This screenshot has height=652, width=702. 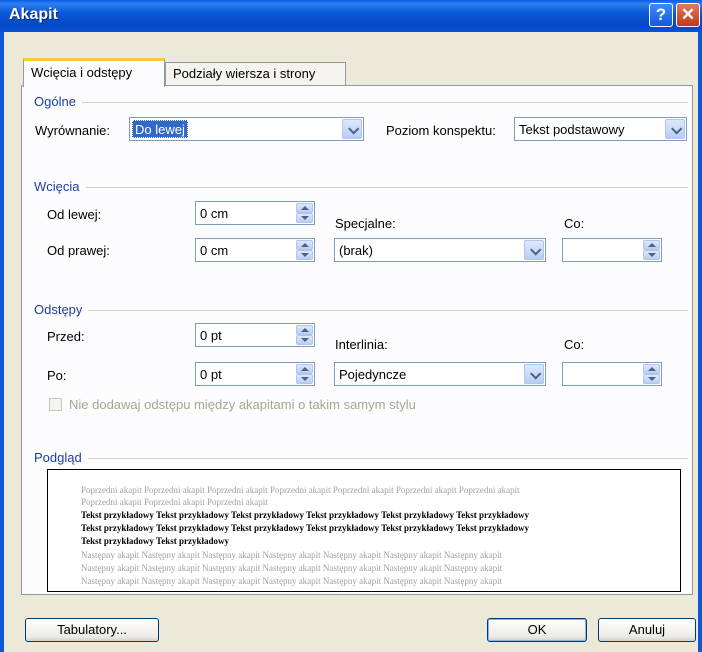 What do you see at coordinates (214, 250) in the screenshot?
I see `indent-right-value: 0 cm` at bounding box center [214, 250].